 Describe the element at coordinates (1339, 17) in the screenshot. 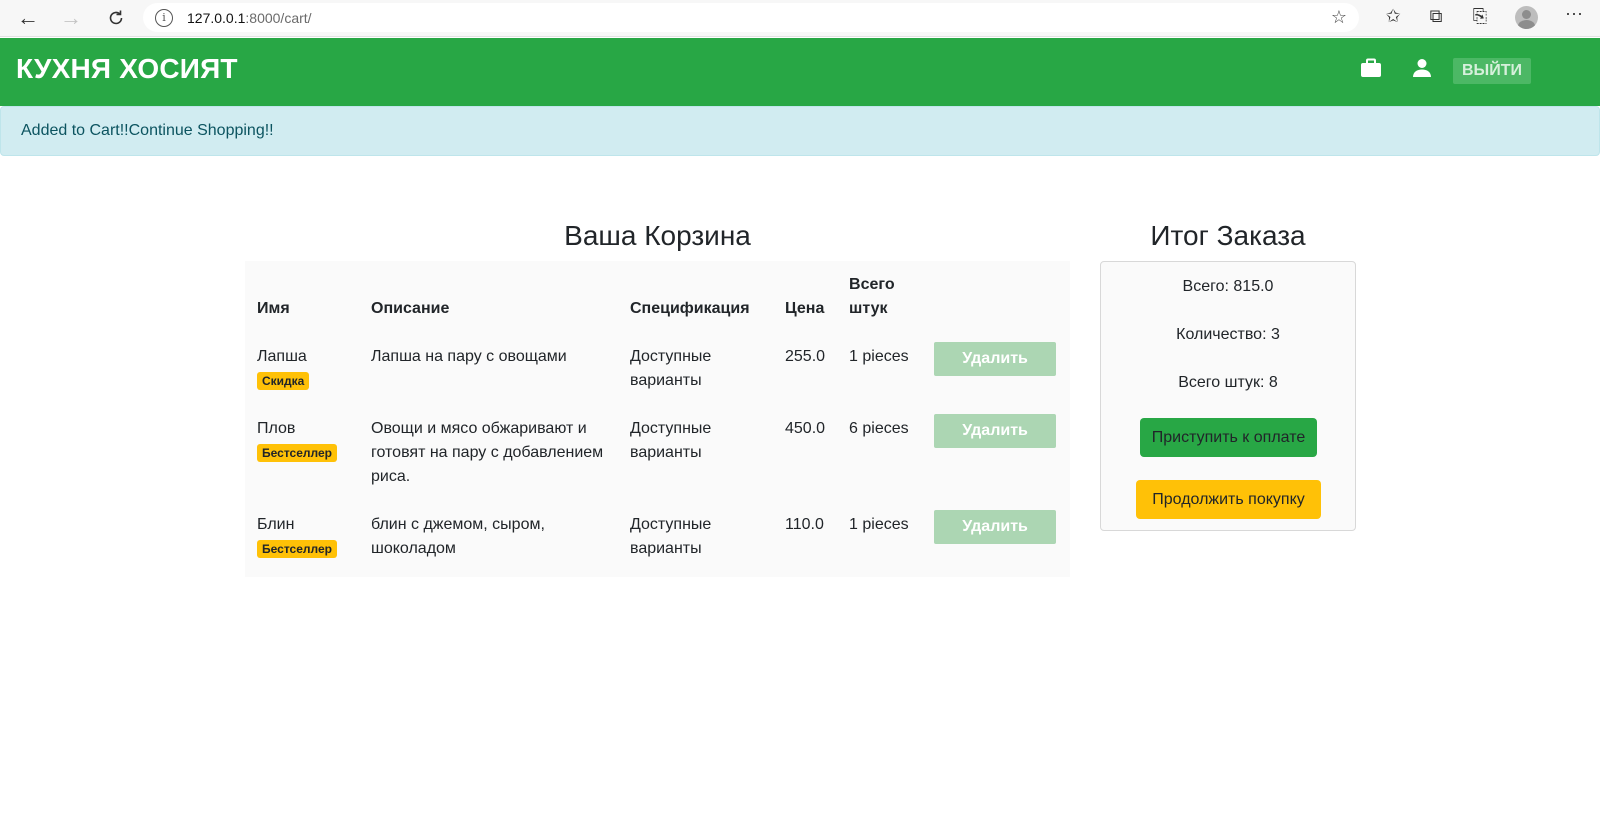

I see `add-favorite-icon: ☆` at that location.